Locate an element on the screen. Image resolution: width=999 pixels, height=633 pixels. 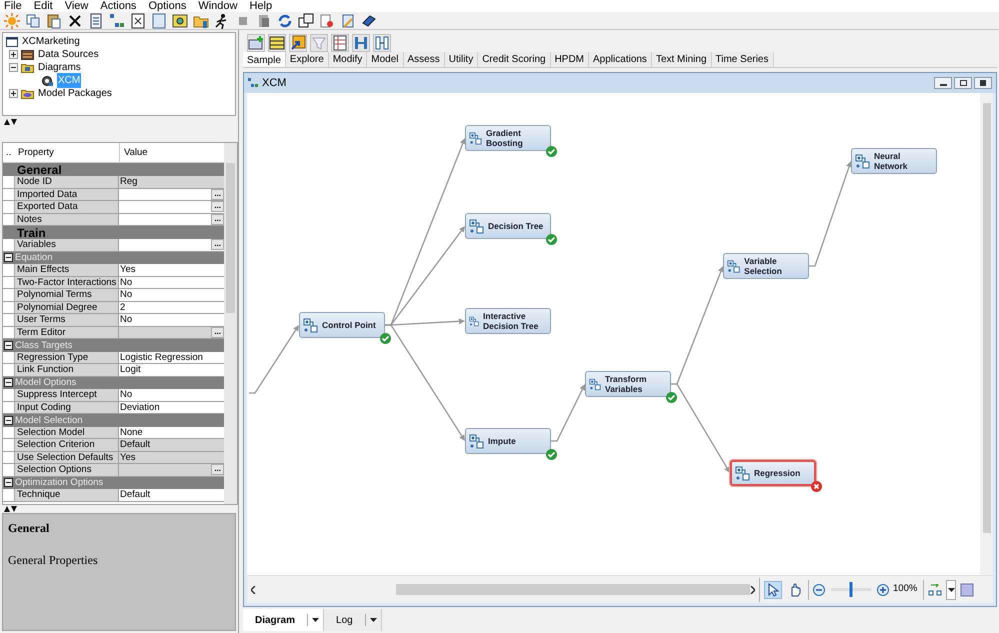
menu-item: Window is located at coordinates (218, 6).